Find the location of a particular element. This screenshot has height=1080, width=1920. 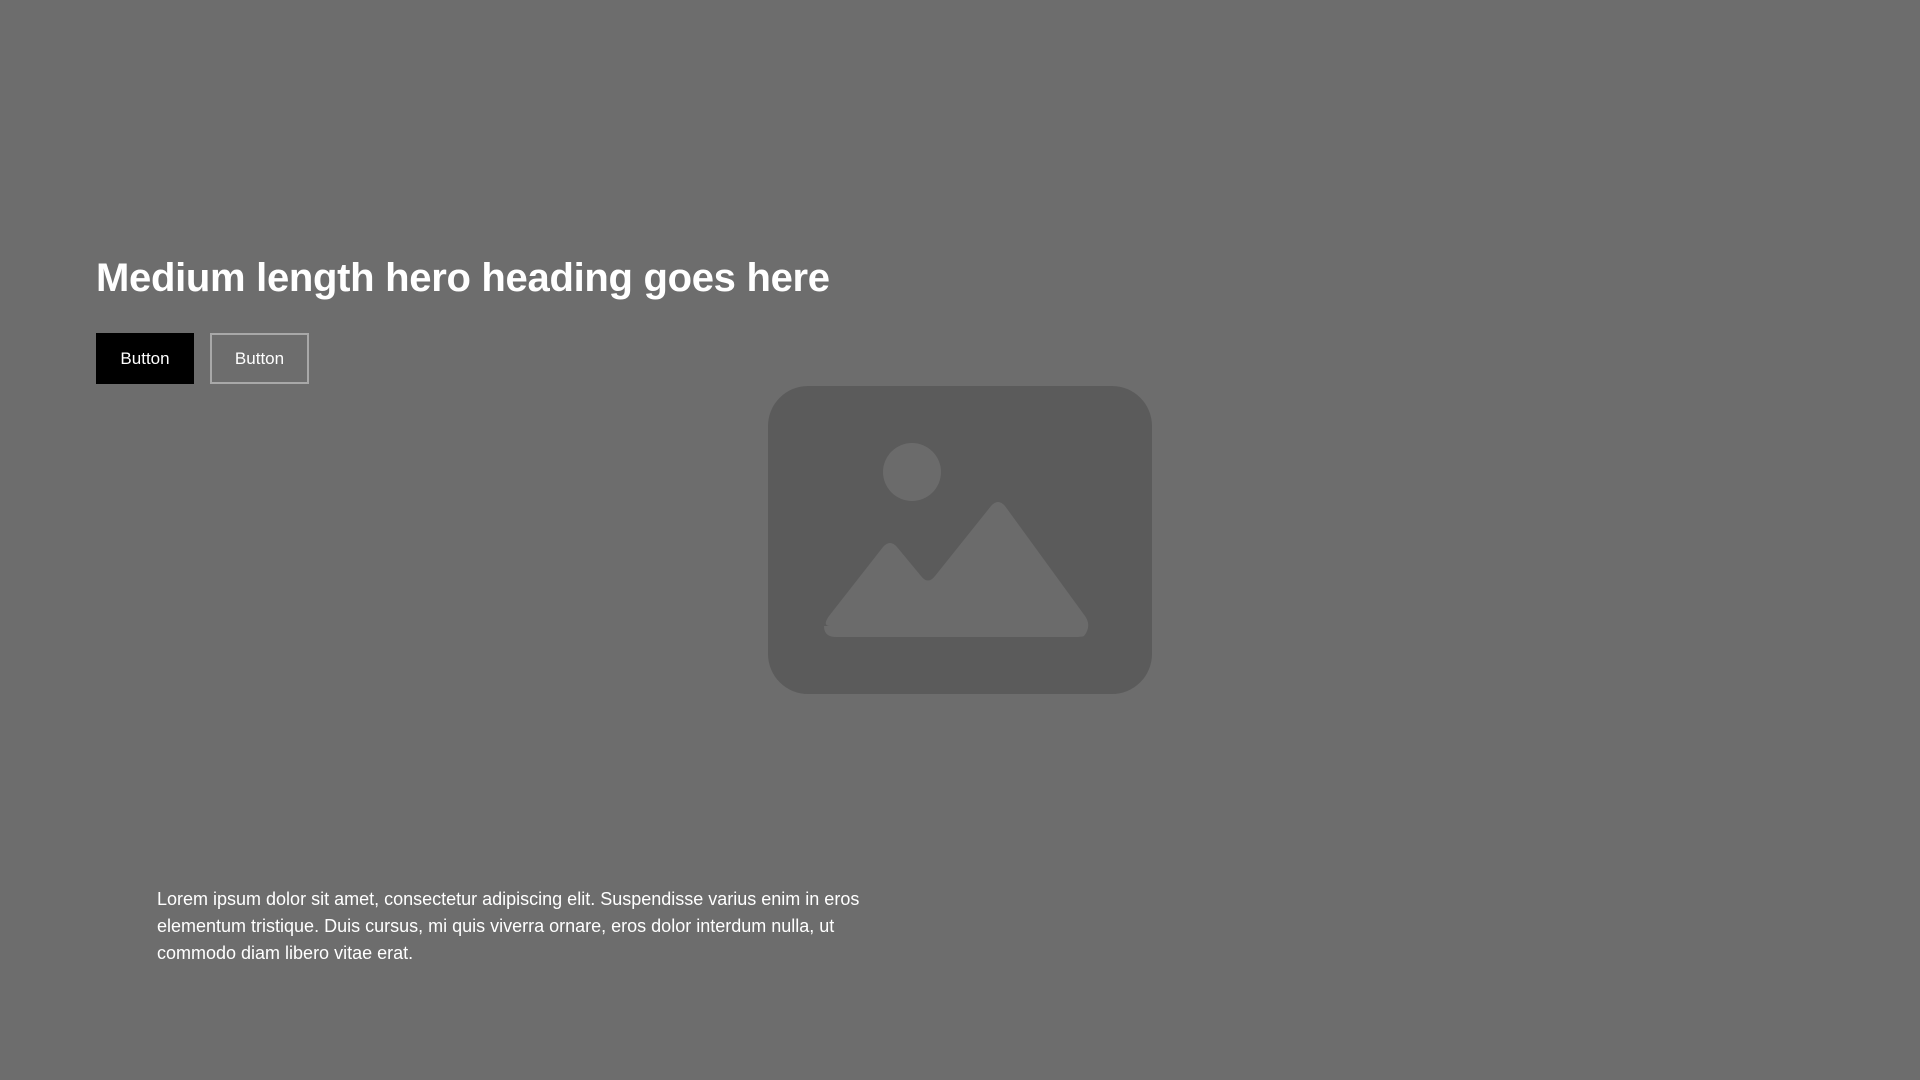

hero-button-group: Button Button is located at coordinates (202, 358).